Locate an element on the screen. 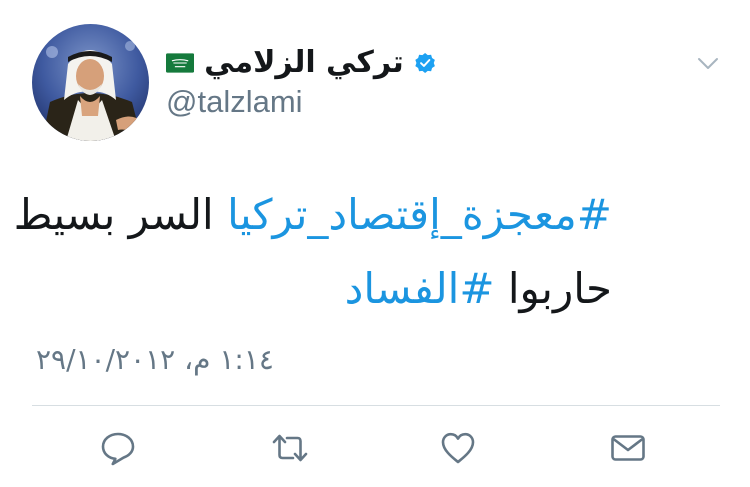  saudi-arabia-flag-icon is located at coordinates (180, 63).